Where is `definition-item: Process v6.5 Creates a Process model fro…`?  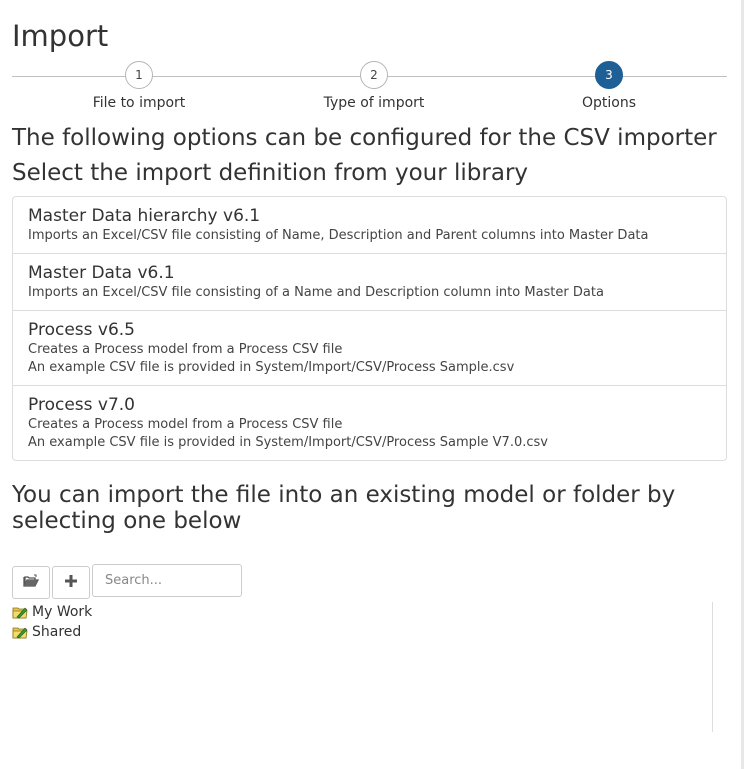
definition-item: Process v6.5 Creates a Process model fro… is located at coordinates (369, 347).